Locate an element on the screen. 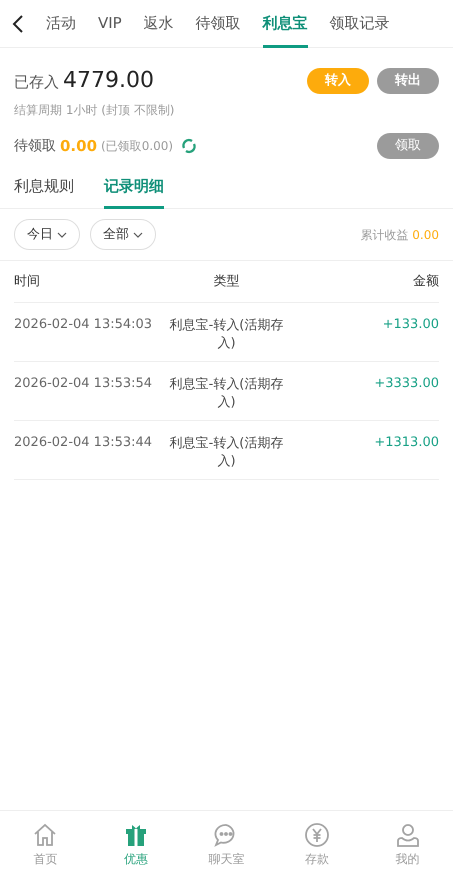 This screenshot has height=878, width=453. bottom-nav-item: 首页 is located at coordinates (45, 844).